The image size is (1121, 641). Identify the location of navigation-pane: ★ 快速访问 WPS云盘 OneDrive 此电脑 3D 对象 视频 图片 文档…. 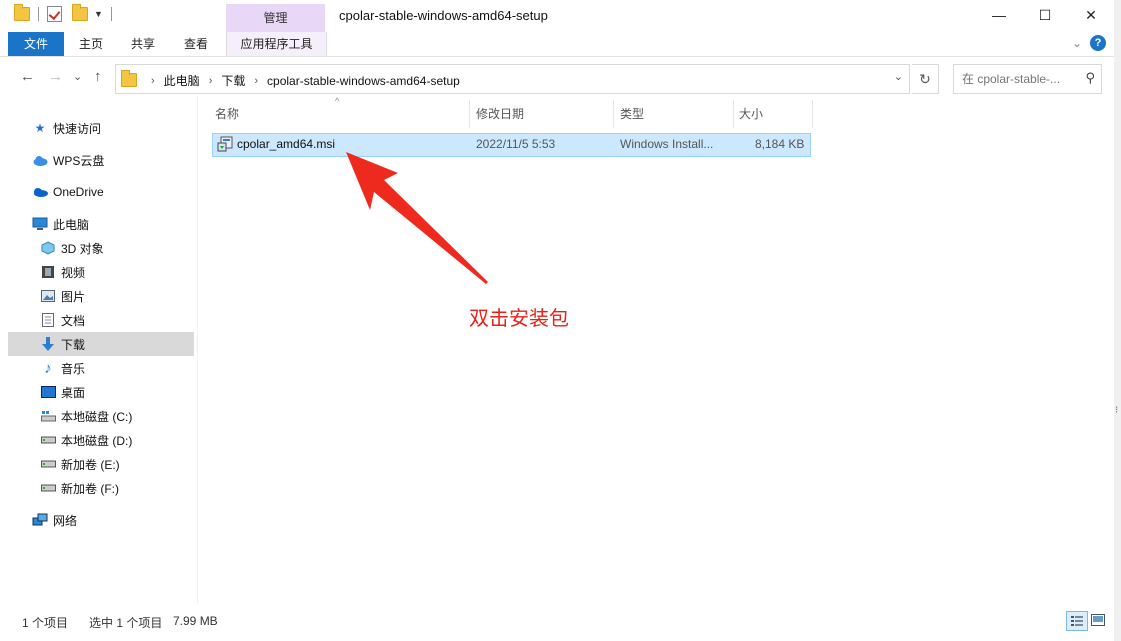
(103, 350).